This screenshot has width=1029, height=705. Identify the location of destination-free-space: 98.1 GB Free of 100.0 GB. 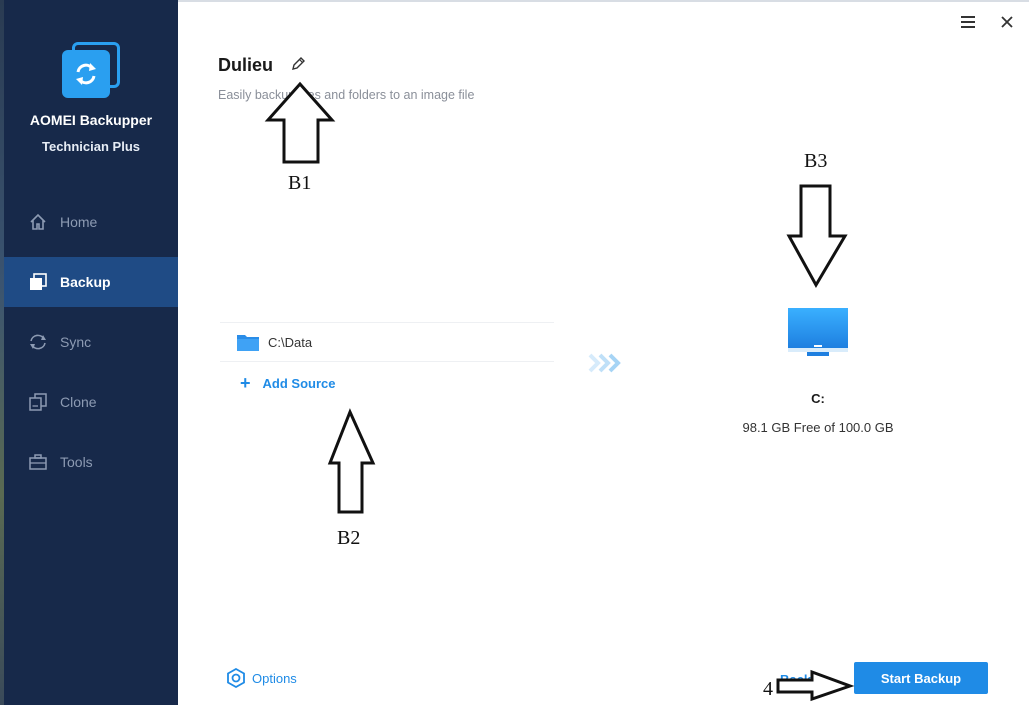
(818, 427).